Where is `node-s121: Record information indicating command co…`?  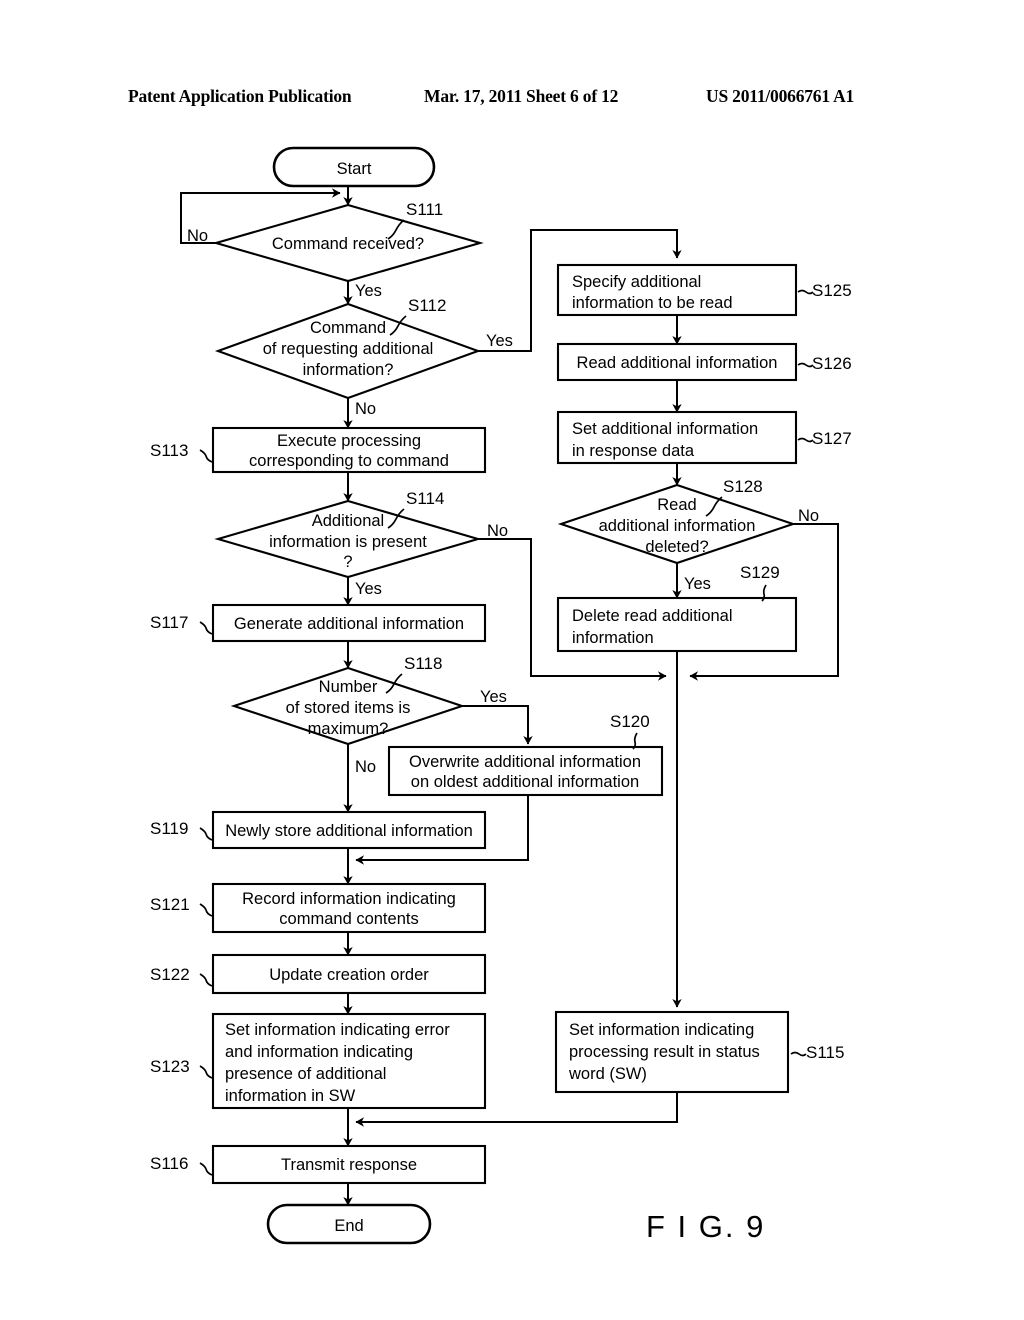
node-s121: Record information indicating command co… is located at coordinates (318, 908).